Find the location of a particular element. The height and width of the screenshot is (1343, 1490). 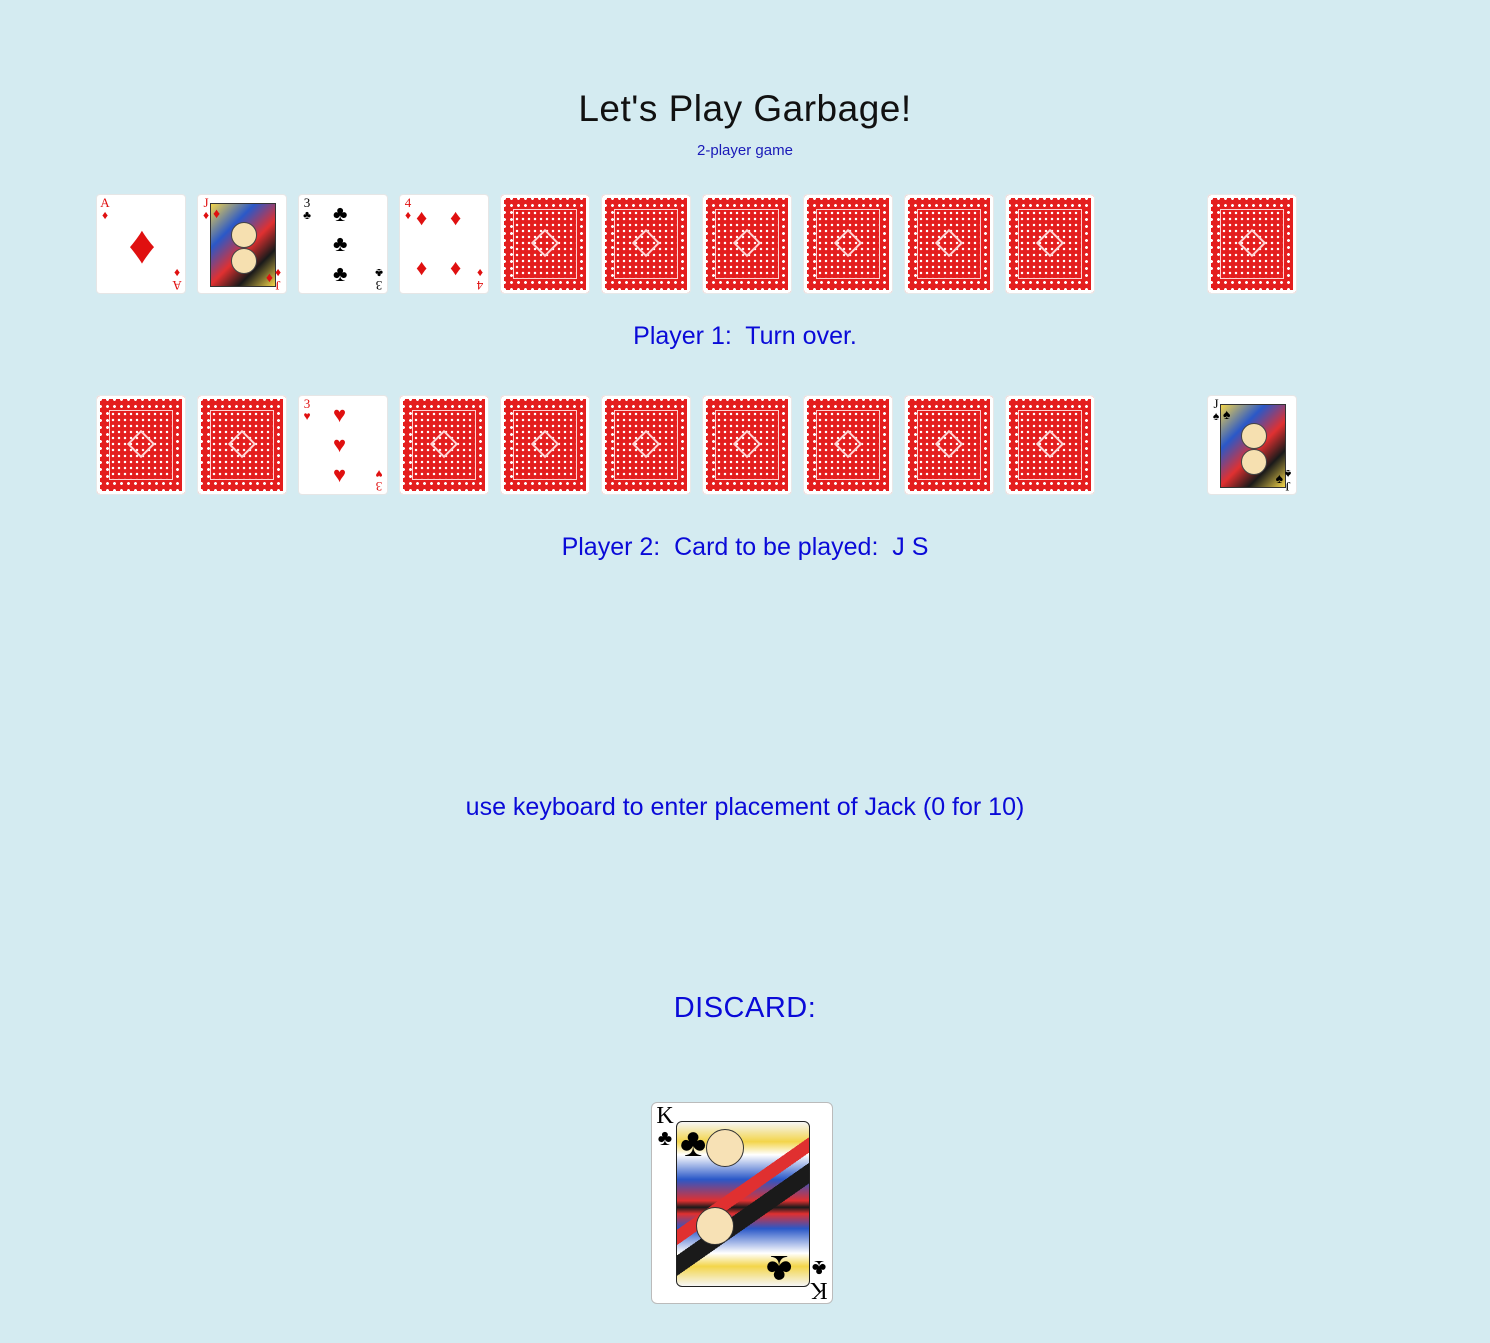

player1-card-slot-2: ♦ ♦ J ♦ J ♦ is located at coordinates (242, 244).